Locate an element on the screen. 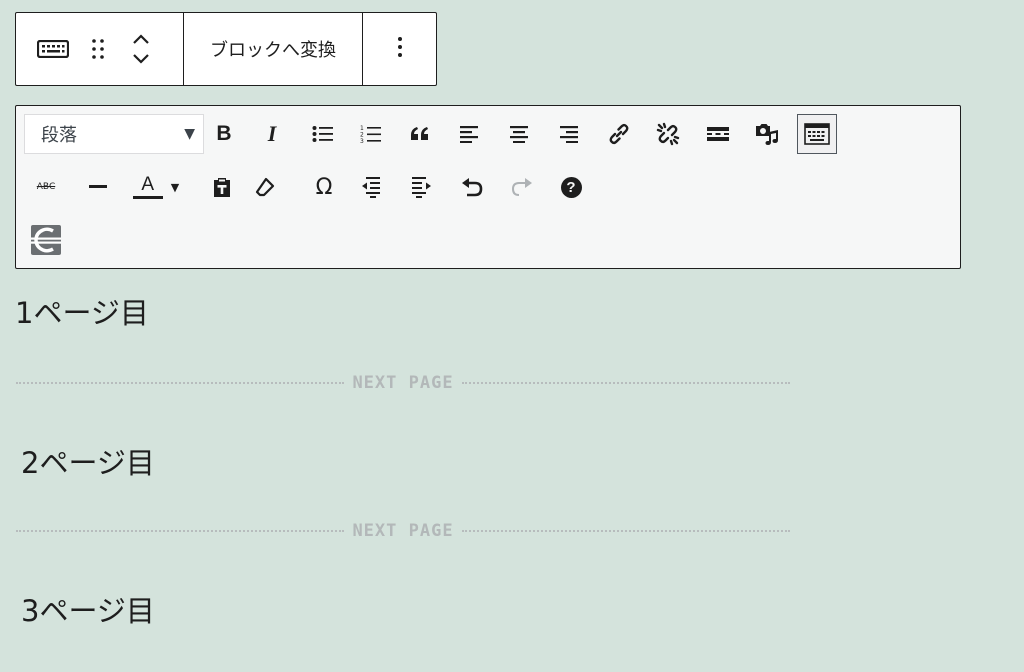  indent-icon is located at coordinates (421, 187).